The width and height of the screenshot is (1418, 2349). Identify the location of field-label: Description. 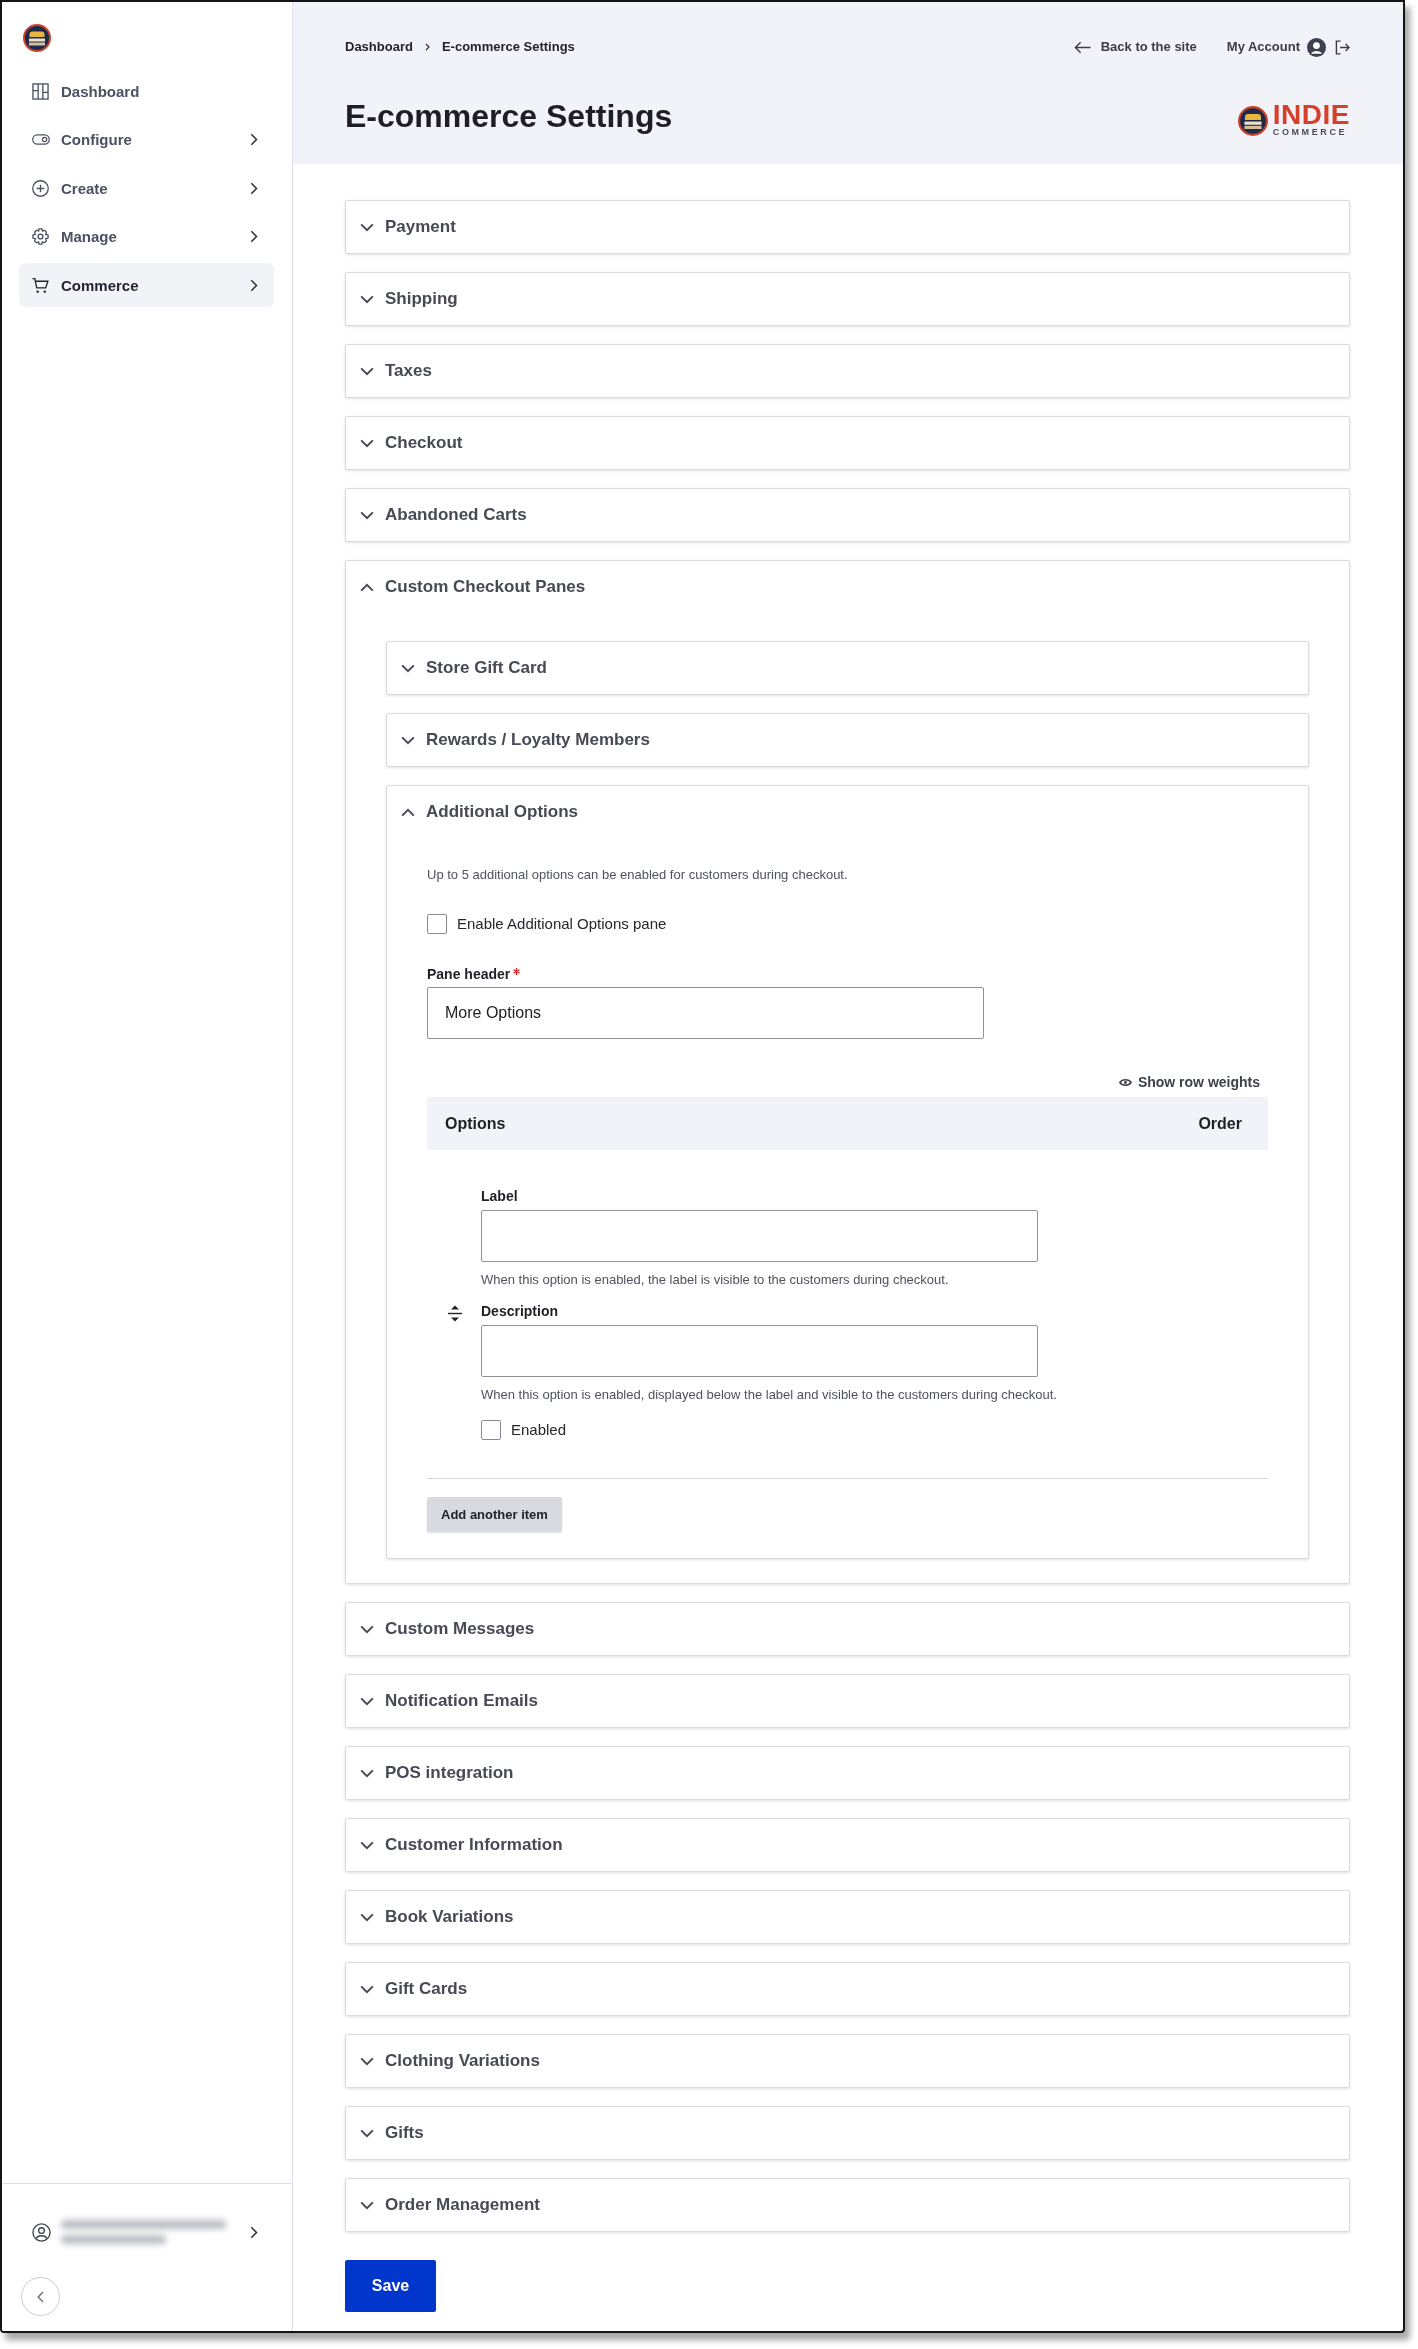
(520, 1311).